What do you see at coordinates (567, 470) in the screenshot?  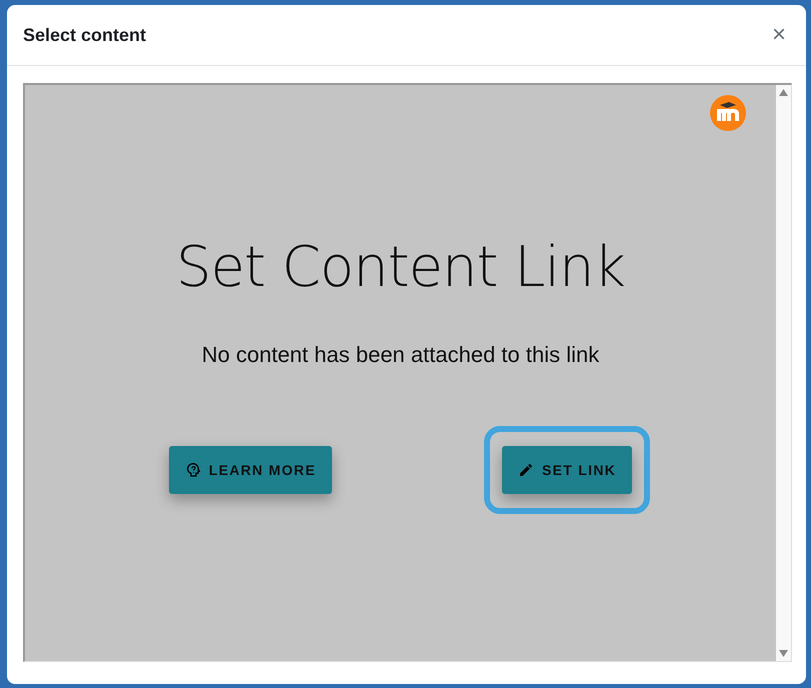 I see `set-link-button: SET LINK` at bounding box center [567, 470].